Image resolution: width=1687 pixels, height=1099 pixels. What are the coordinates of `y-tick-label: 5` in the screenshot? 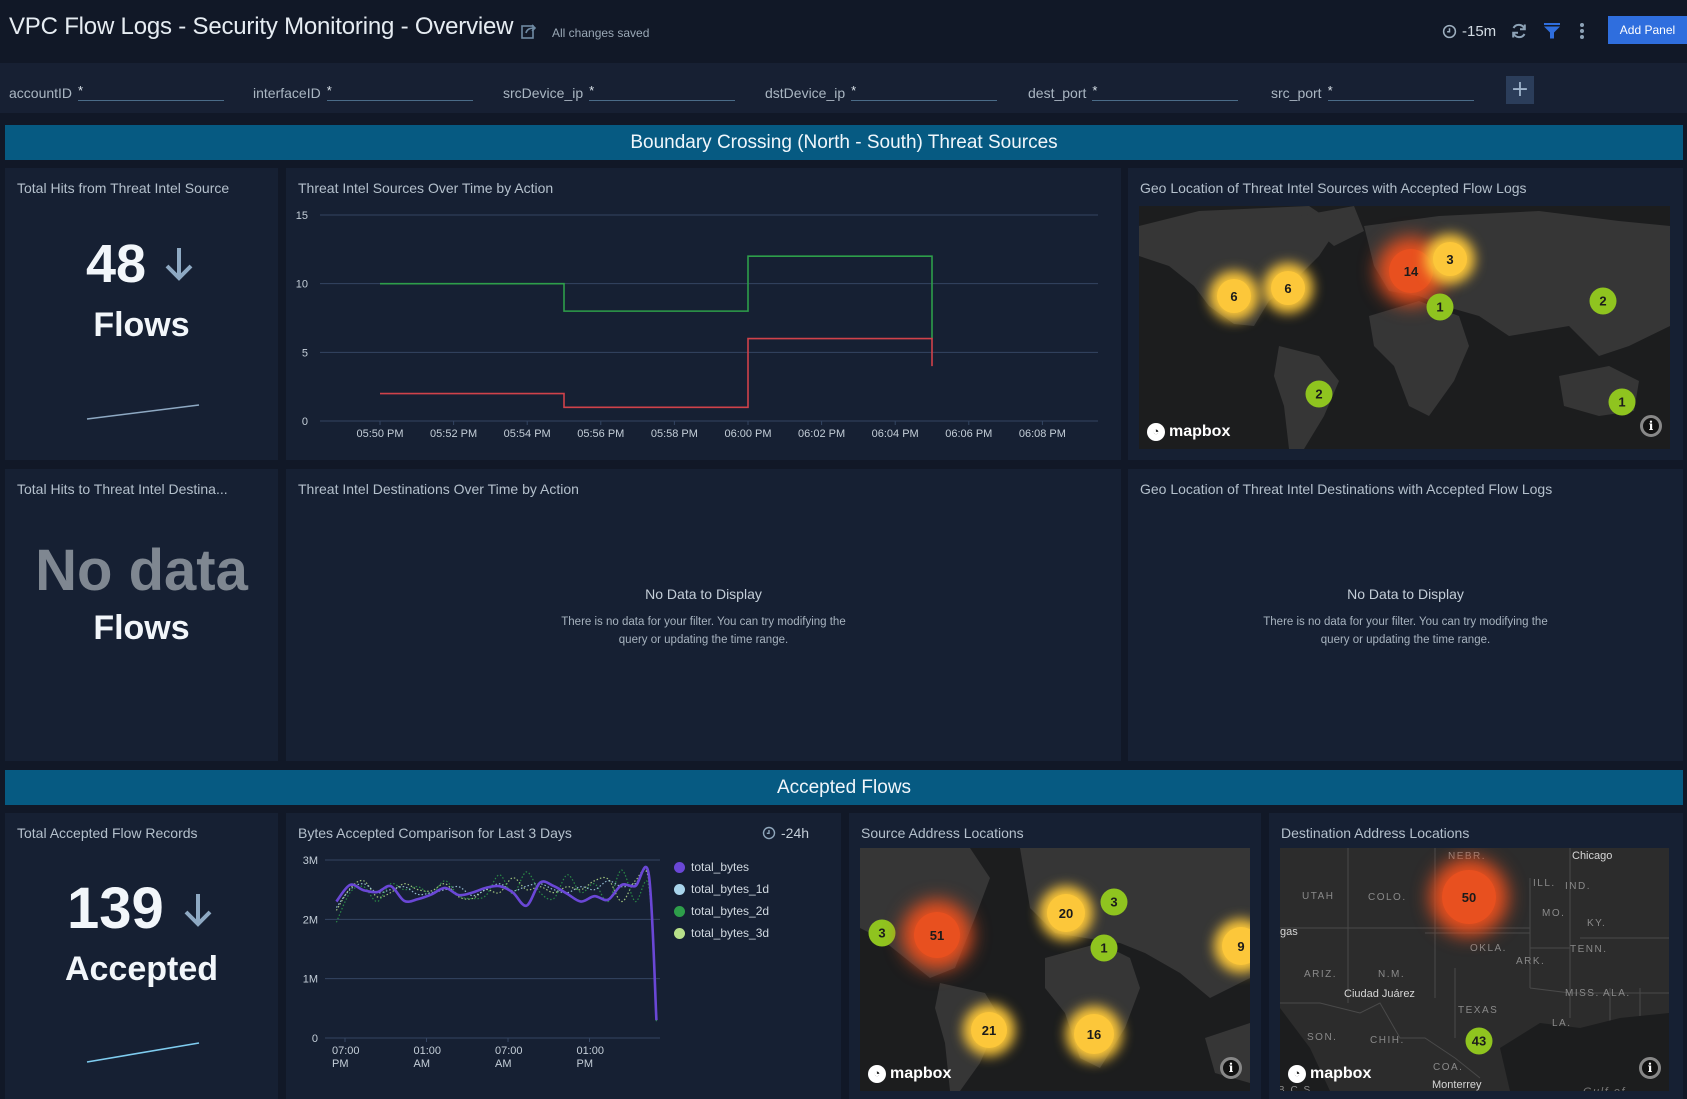 It's located at (305, 353).